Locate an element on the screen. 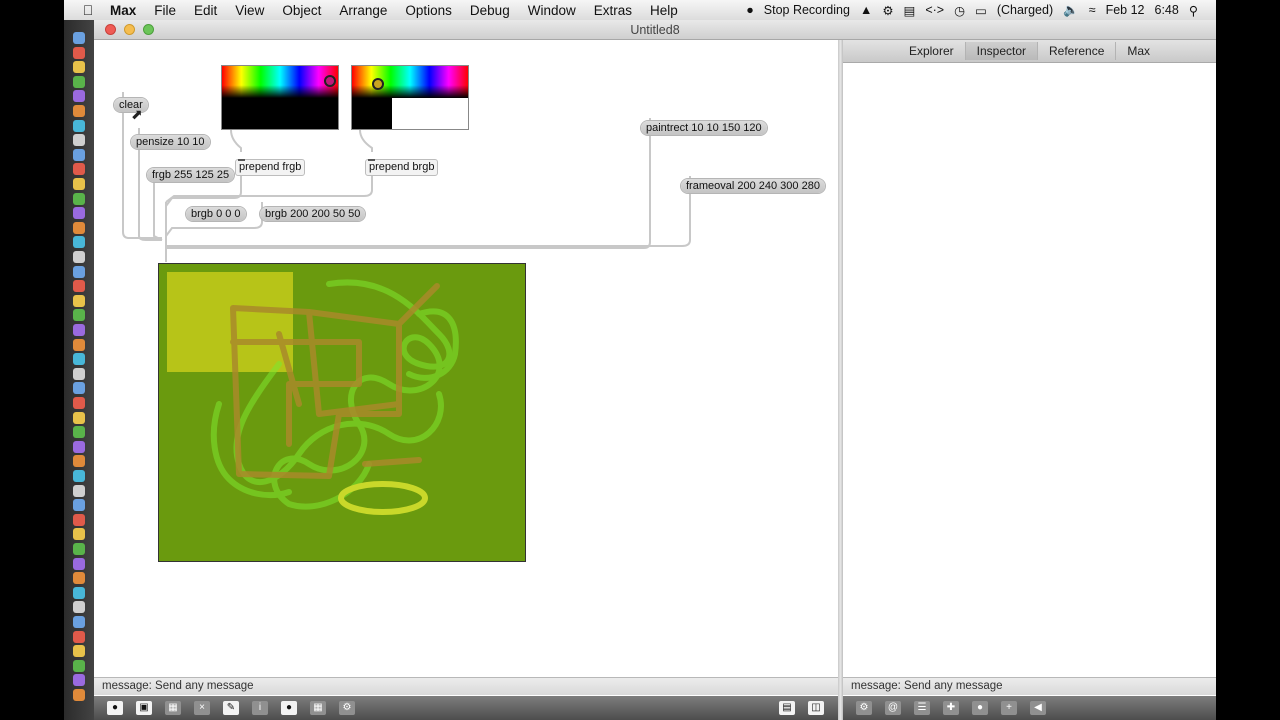  presentation-icon: ▣ is located at coordinates (144, 708).